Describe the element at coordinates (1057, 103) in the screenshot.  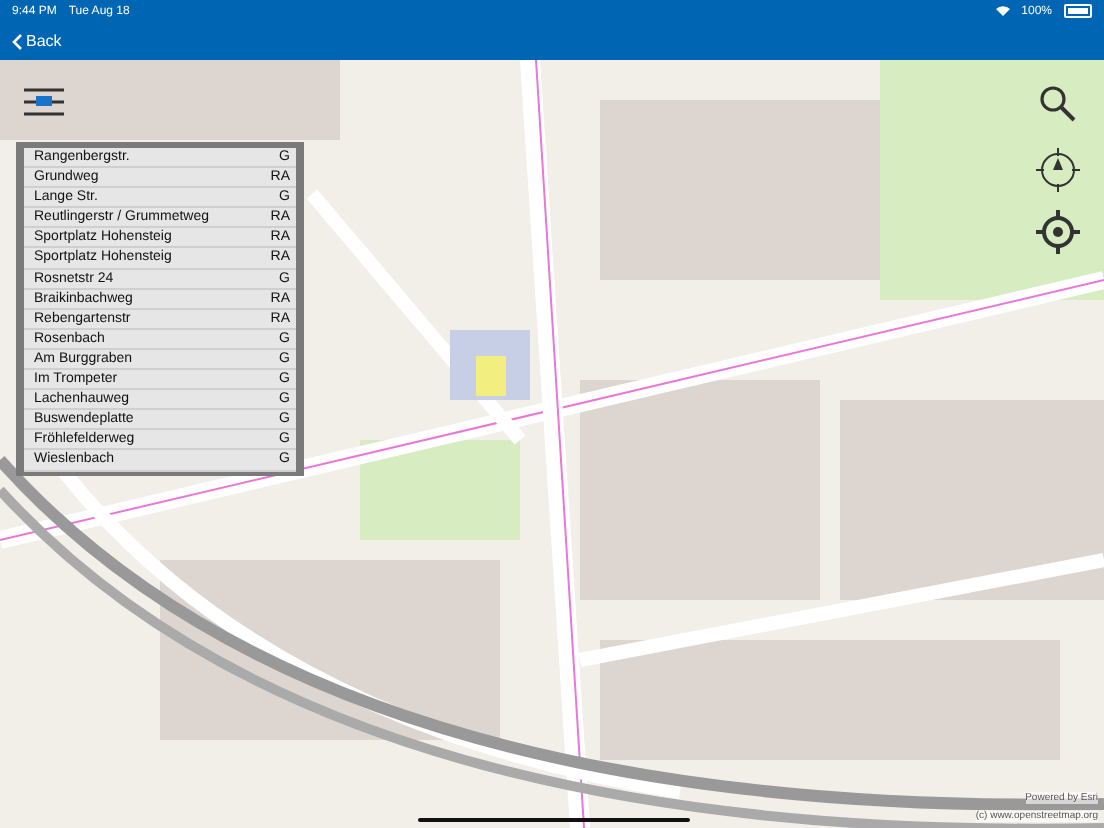
I see `search-icon` at that location.